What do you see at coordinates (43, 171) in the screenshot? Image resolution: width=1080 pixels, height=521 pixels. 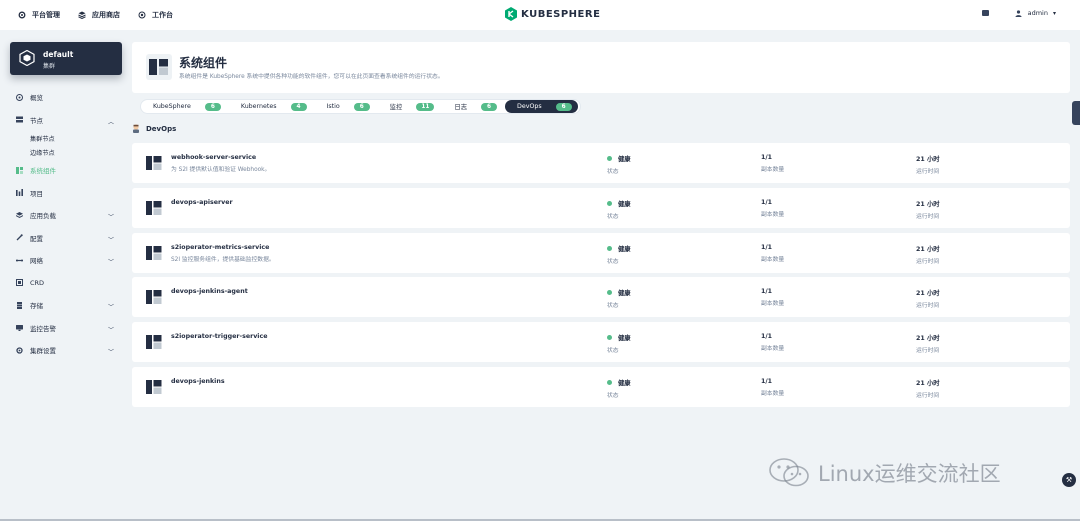 I see `sidebar-item-label: 系统组件` at bounding box center [43, 171].